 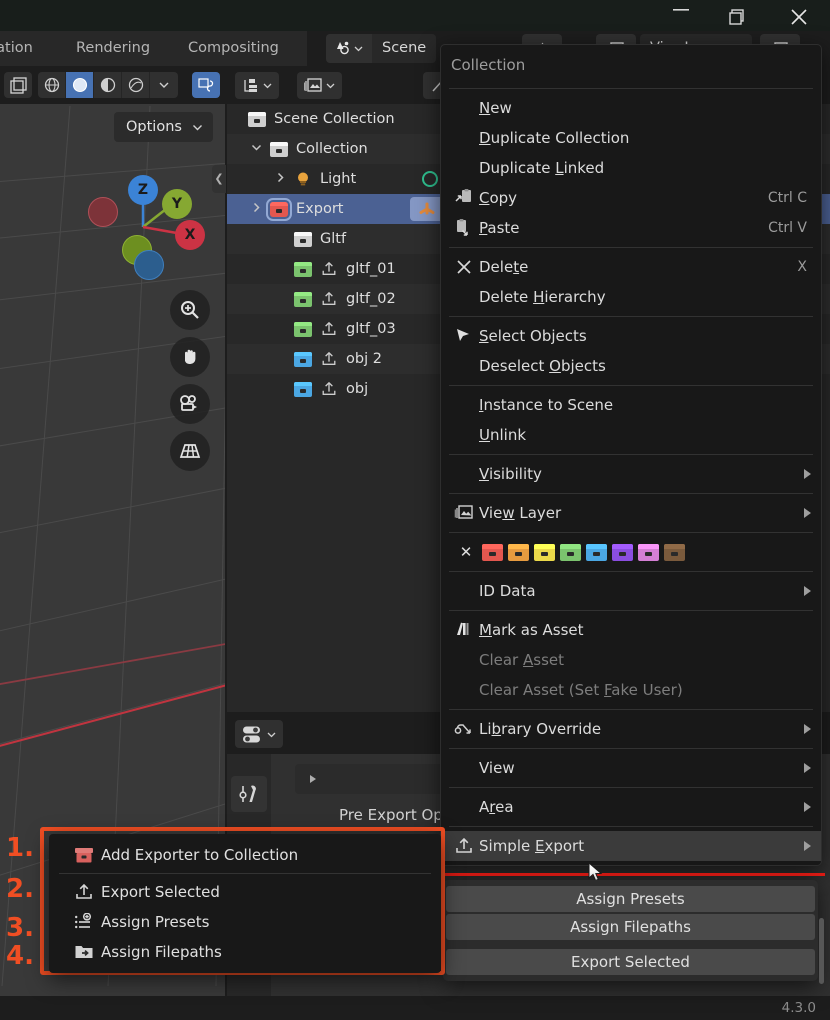 What do you see at coordinates (190, 451) in the screenshot?
I see `ortho-grid-tool` at bounding box center [190, 451].